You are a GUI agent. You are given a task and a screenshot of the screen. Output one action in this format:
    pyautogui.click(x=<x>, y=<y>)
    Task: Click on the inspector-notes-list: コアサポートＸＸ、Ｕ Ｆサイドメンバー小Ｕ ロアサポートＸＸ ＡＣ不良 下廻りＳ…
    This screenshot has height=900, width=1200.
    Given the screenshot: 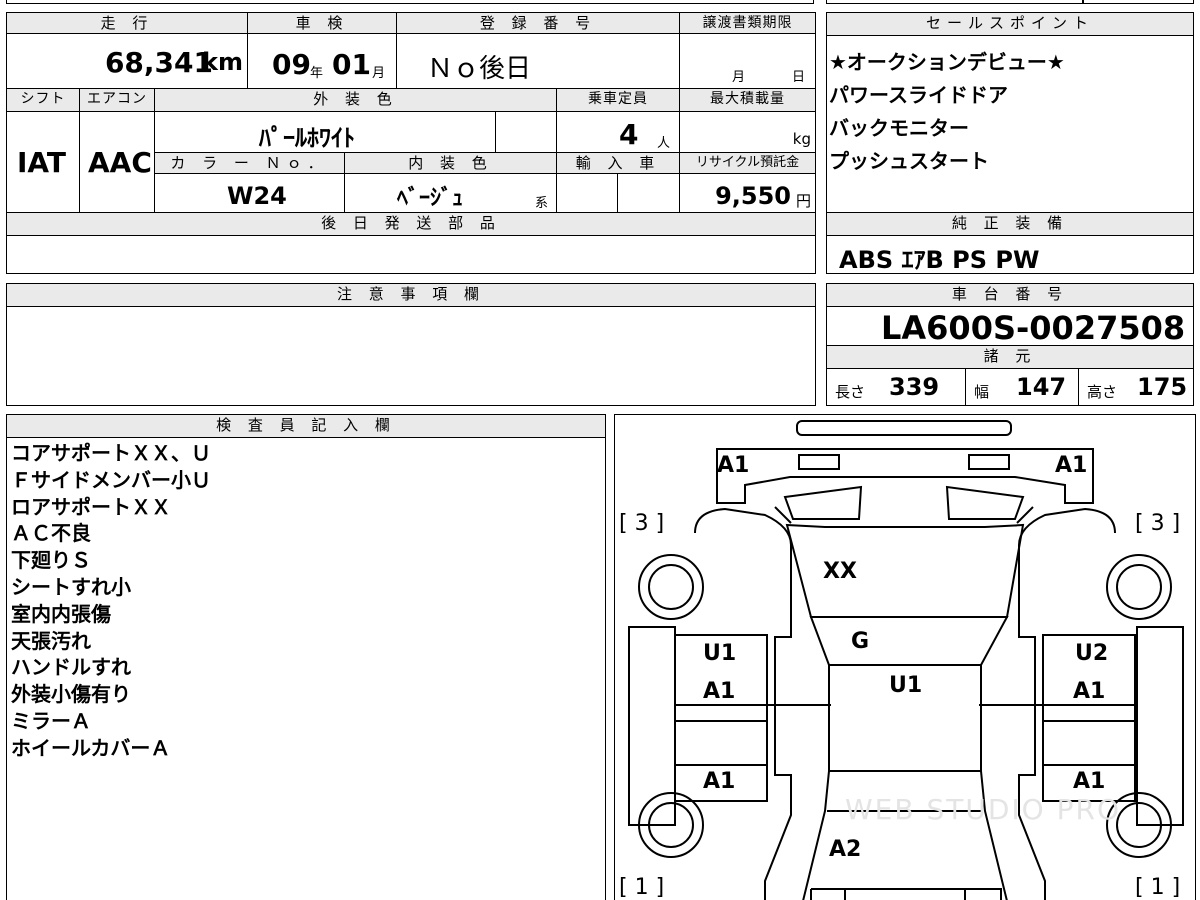 What is the action you would take?
    pyautogui.click(x=111, y=601)
    